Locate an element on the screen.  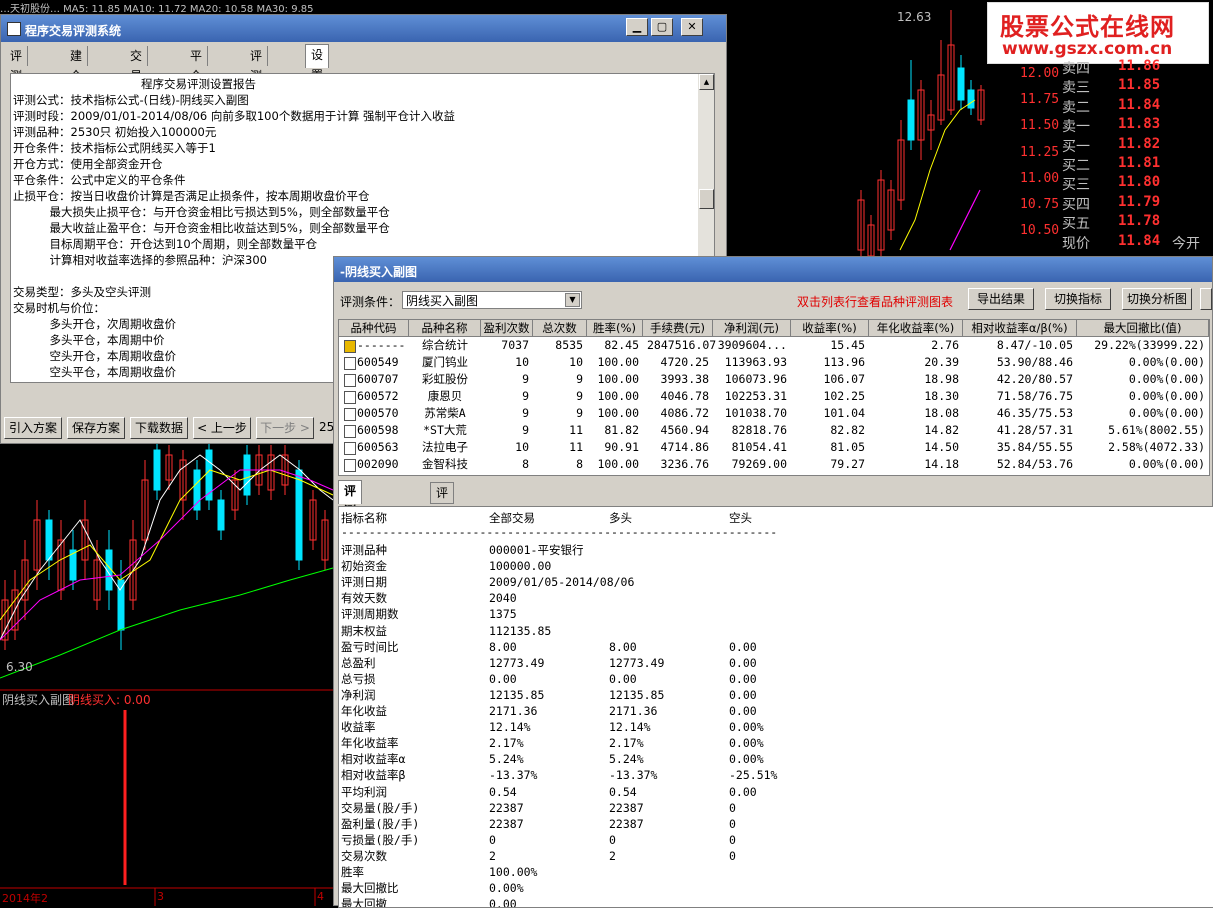
detail-row: 年化收益 2171.36 2171.36 0.00 is located at coordinates (774, 711).